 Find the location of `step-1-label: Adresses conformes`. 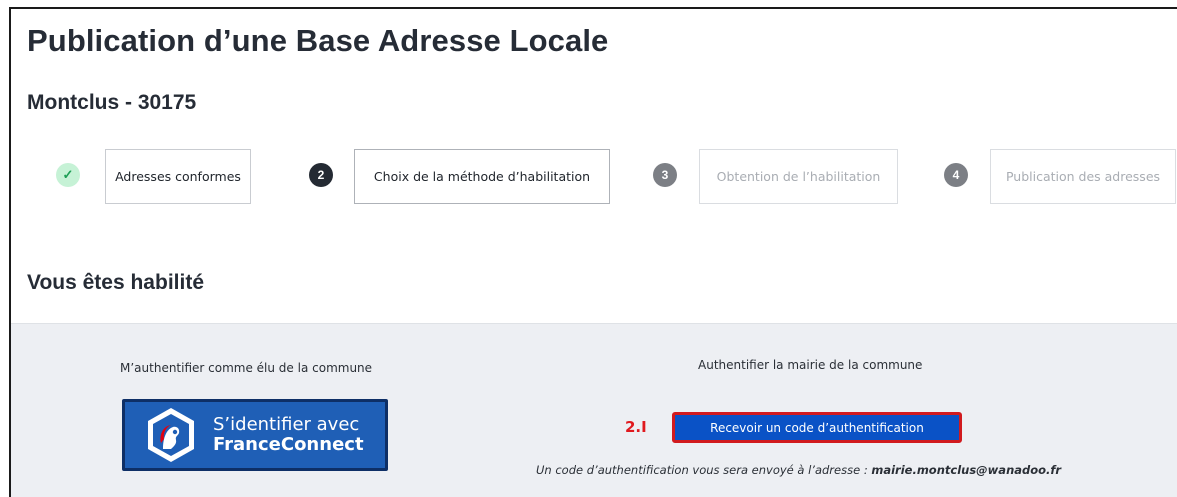

step-1-label: Adresses conformes is located at coordinates (178, 176).